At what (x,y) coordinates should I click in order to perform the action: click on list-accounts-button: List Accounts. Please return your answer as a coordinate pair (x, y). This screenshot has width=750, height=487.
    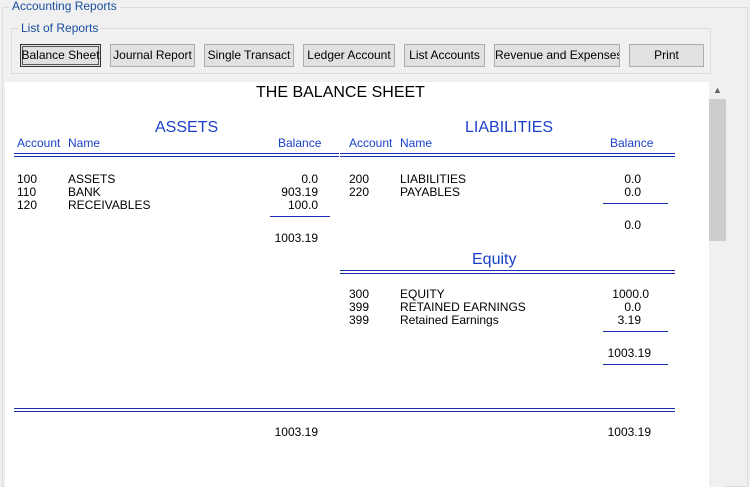
    Looking at the image, I should click on (444, 55).